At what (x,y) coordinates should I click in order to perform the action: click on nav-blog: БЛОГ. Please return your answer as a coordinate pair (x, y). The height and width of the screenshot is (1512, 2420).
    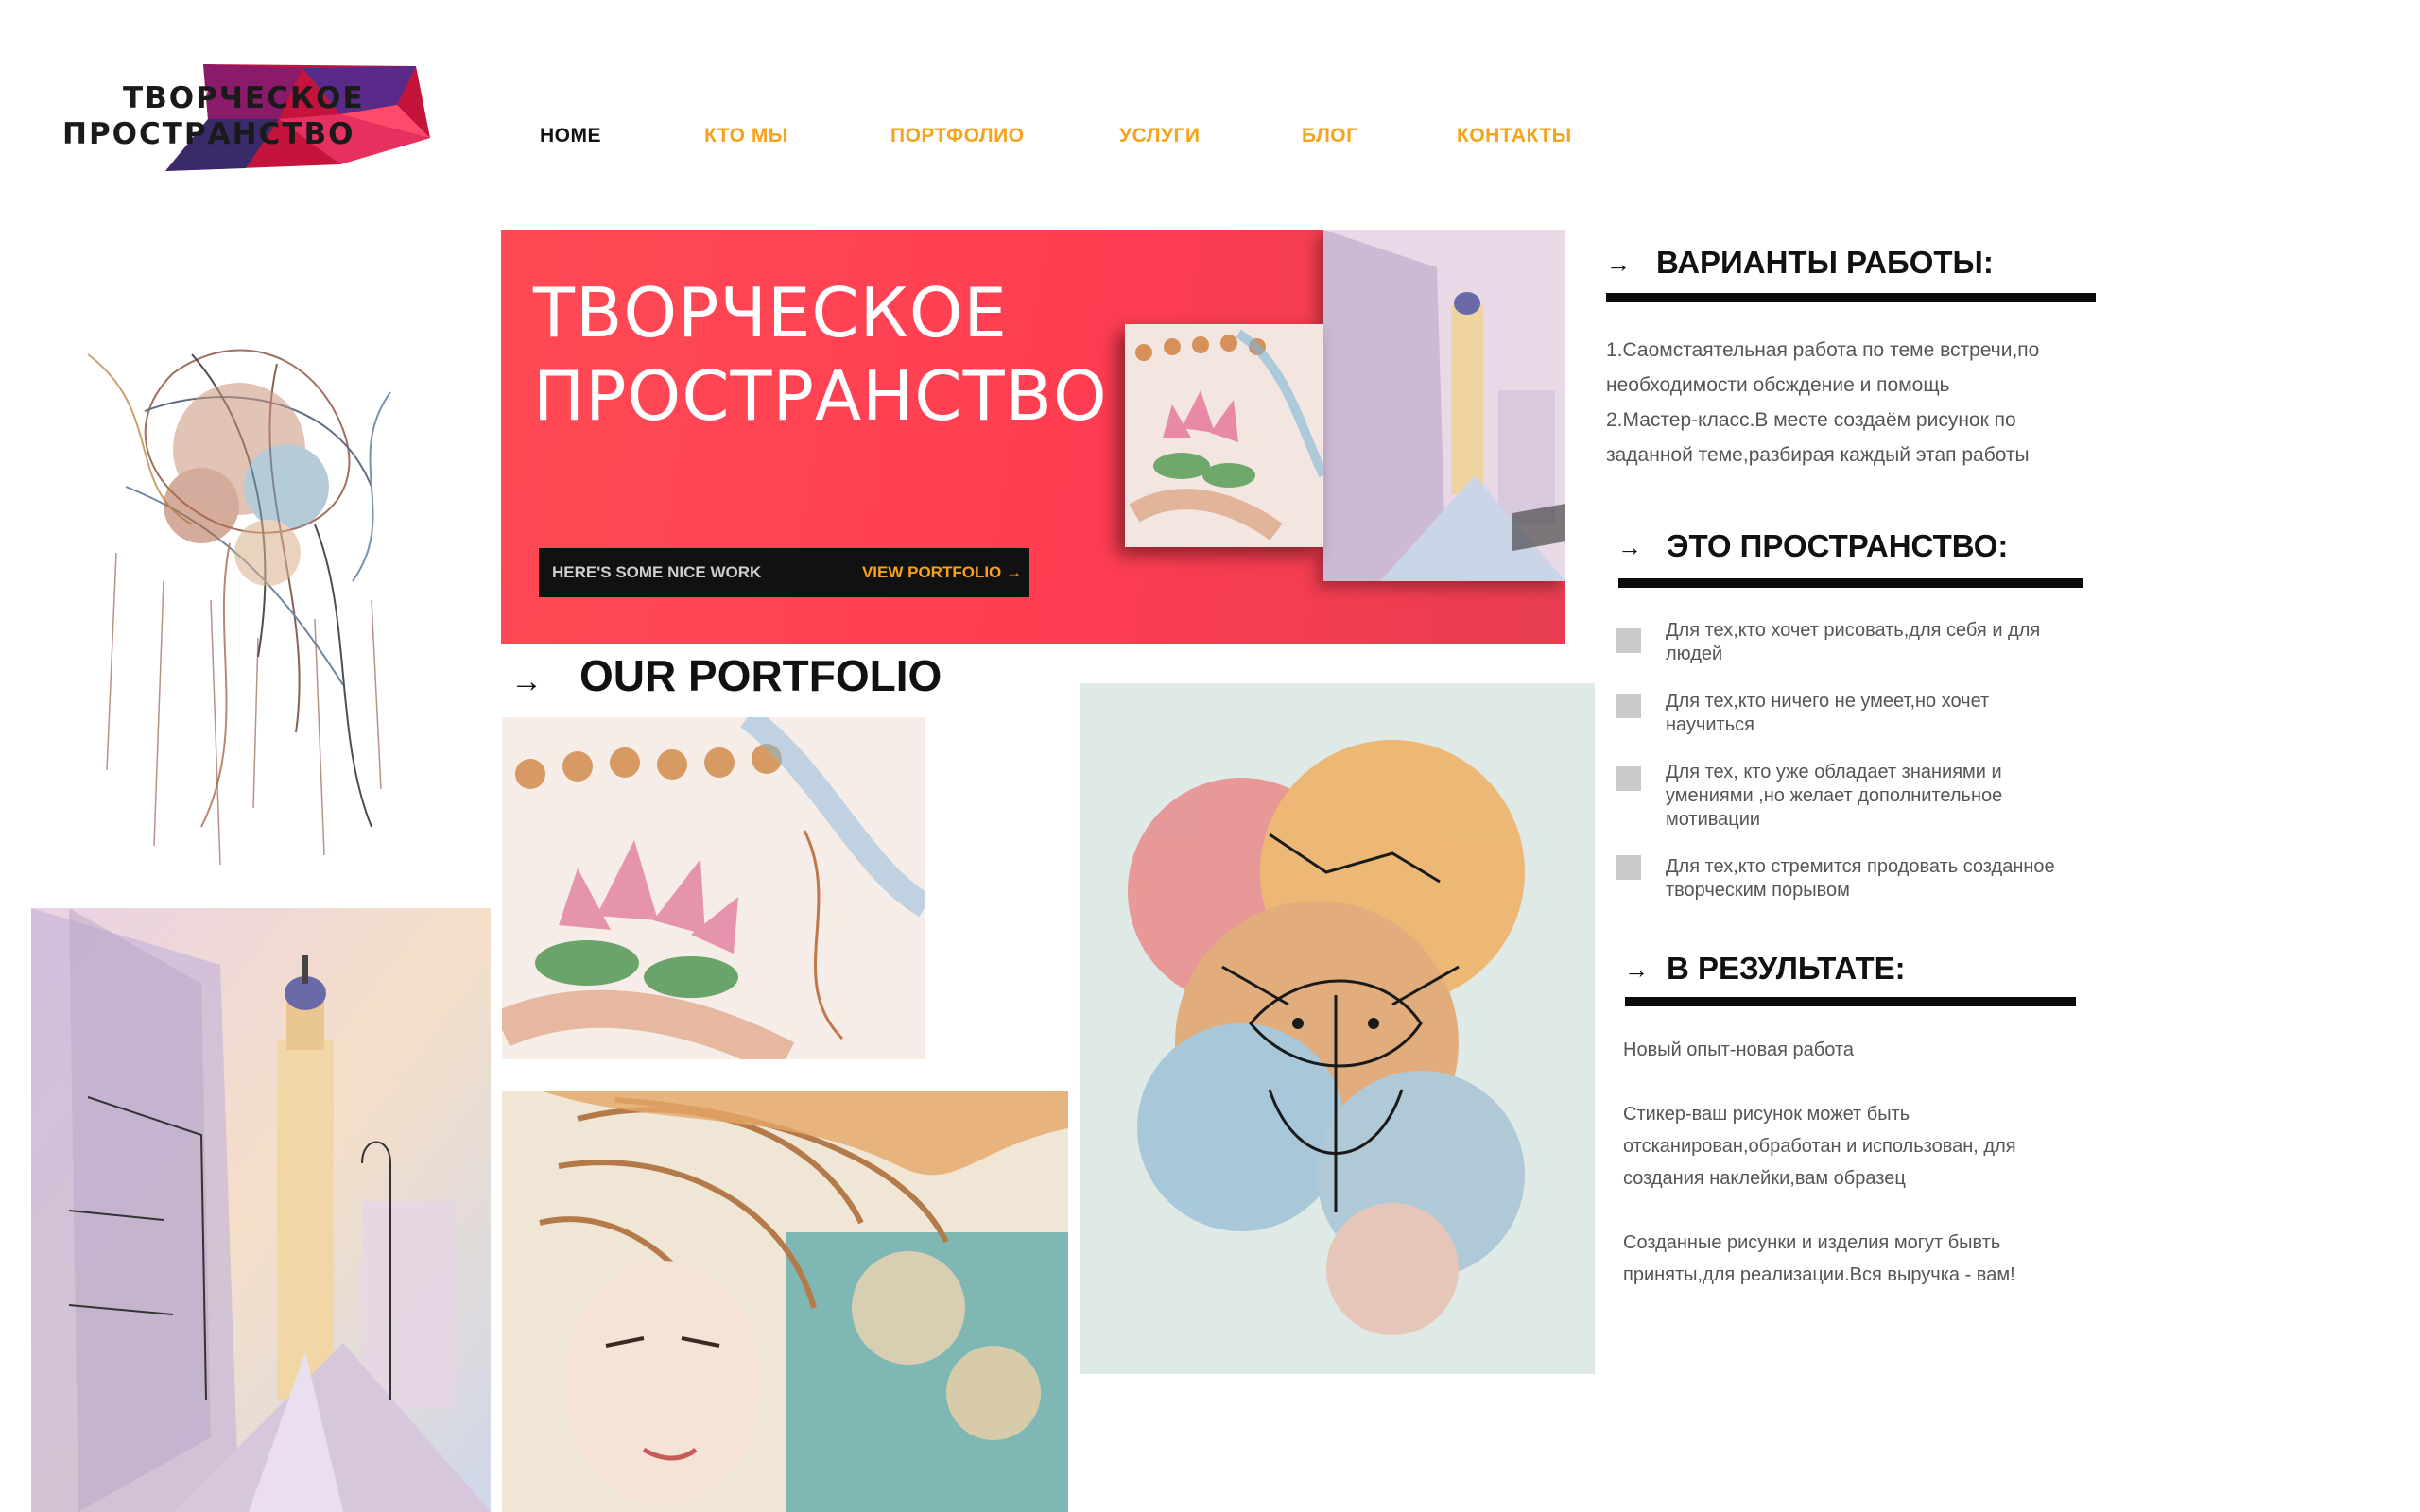
    Looking at the image, I should click on (1330, 136).